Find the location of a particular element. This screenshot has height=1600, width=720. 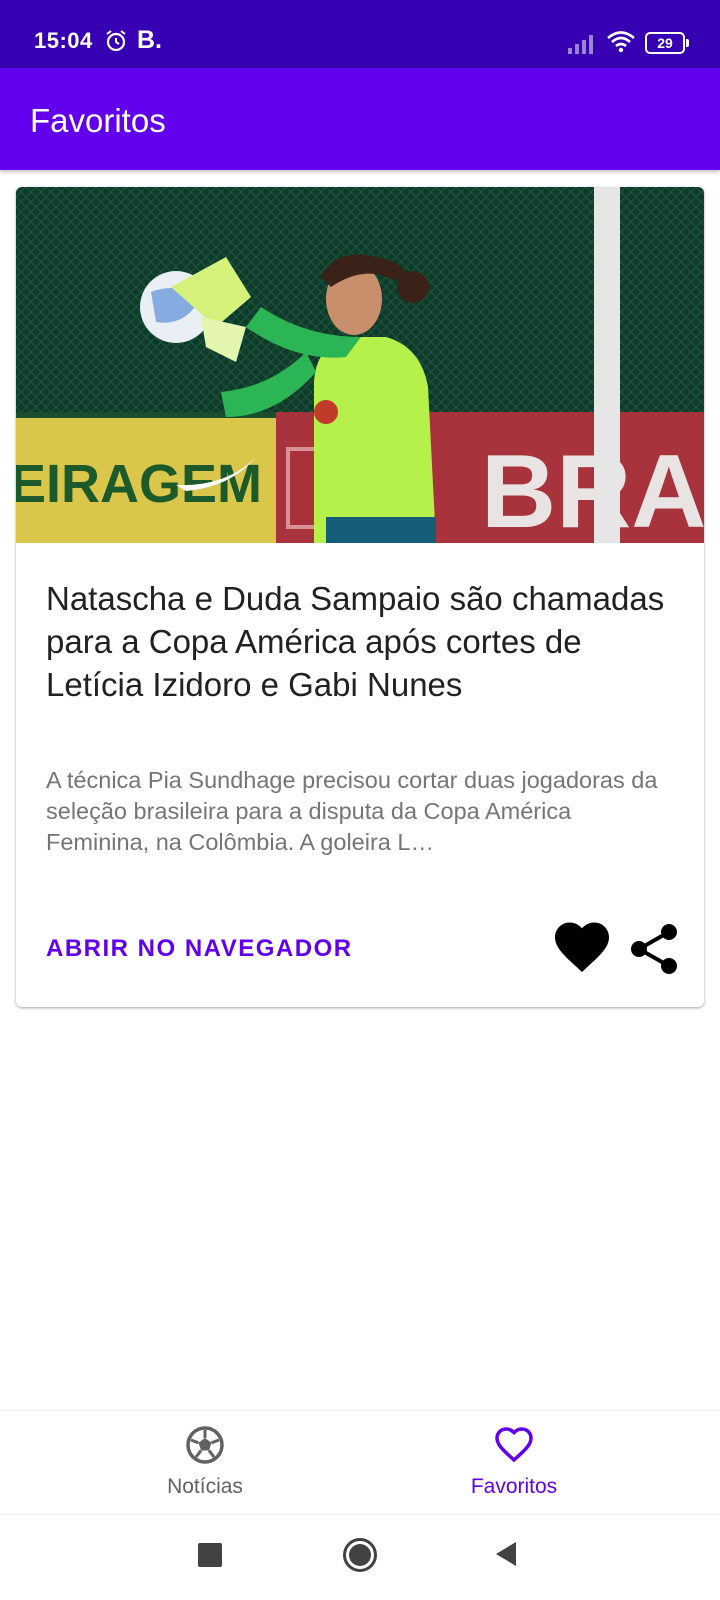

banner-text-left: EIRAGEM is located at coordinates (139, 484).